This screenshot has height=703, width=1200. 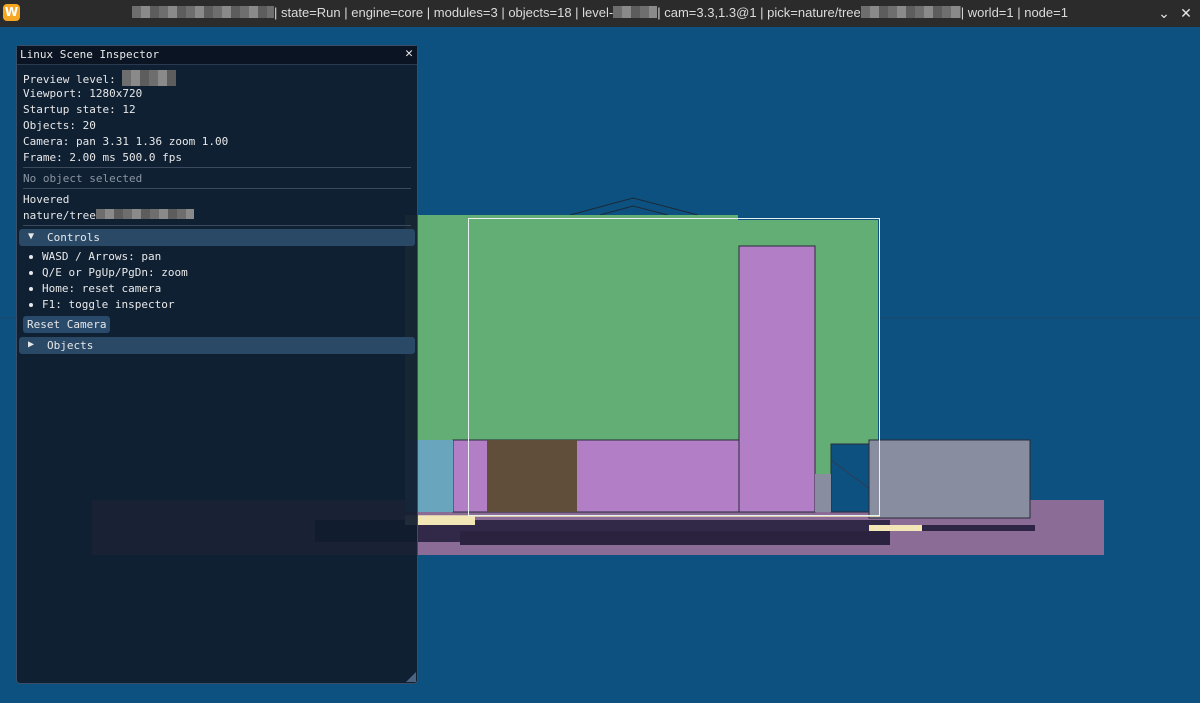 What do you see at coordinates (59, 215) in the screenshot?
I see `hovered-value: nature/tree` at bounding box center [59, 215].